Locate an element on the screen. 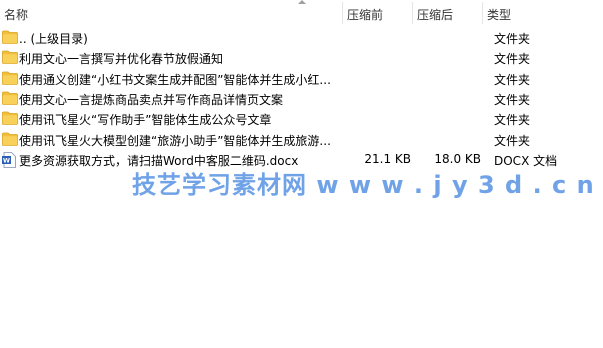  file-name: .. (上级目录) is located at coordinates (53, 39).